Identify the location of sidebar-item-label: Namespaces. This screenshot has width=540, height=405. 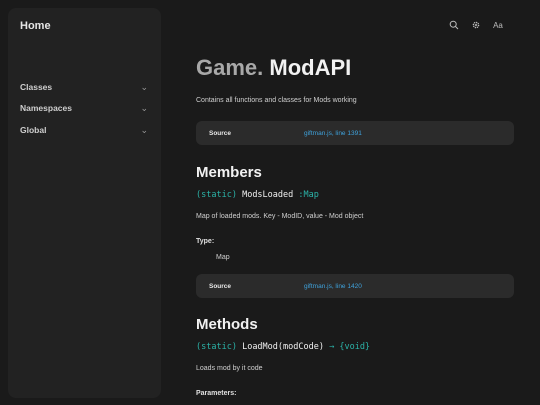
(46, 108).